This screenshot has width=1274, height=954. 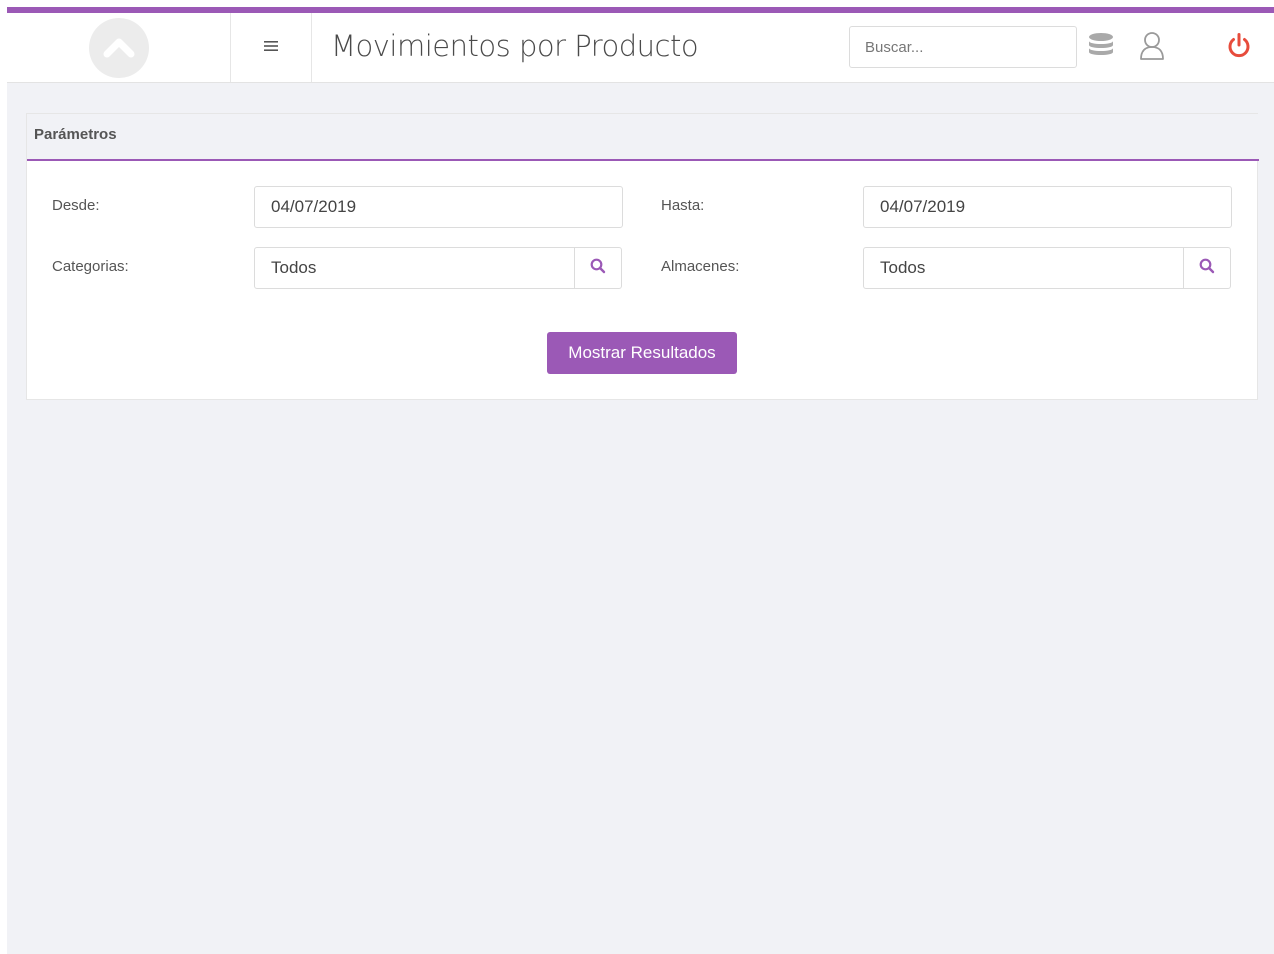 I want to click on database-icon, so click(x=1101, y=48).